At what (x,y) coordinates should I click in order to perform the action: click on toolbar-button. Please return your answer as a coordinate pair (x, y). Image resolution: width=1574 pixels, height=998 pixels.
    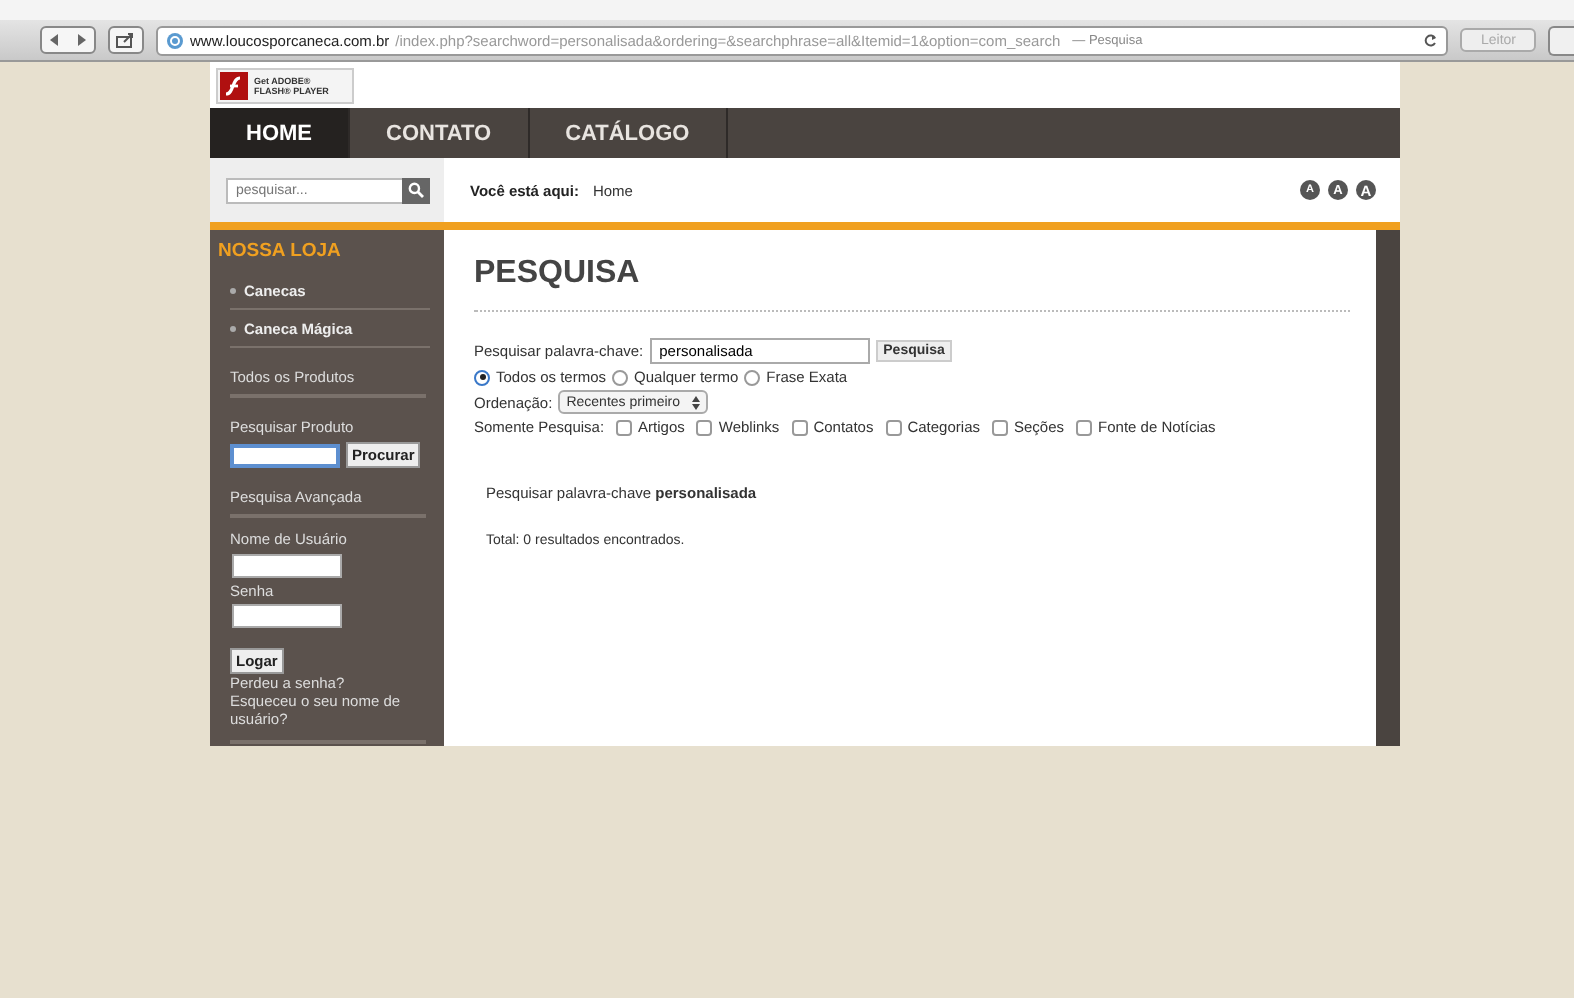
    Looking at the image, I should click on (1561, 40).